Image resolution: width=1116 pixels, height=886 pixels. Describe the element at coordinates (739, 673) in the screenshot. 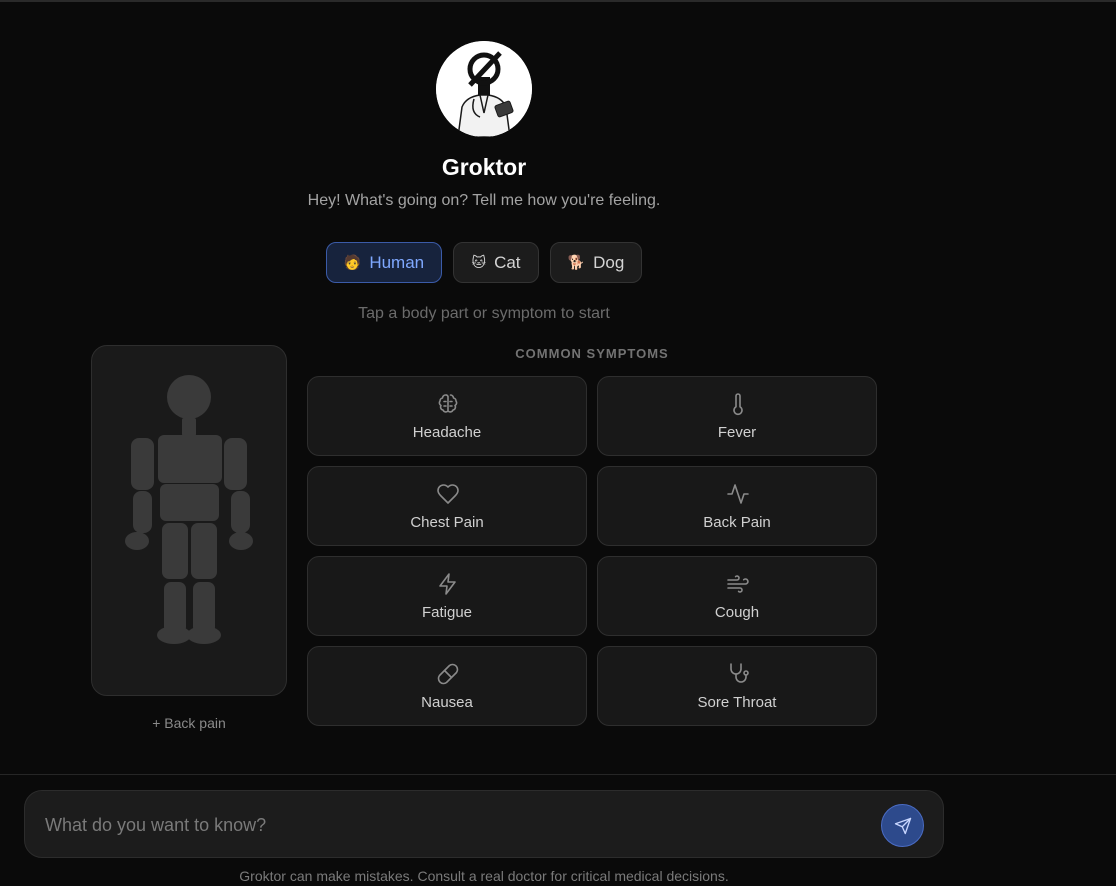

I see `stethoscope-icon` at that location.